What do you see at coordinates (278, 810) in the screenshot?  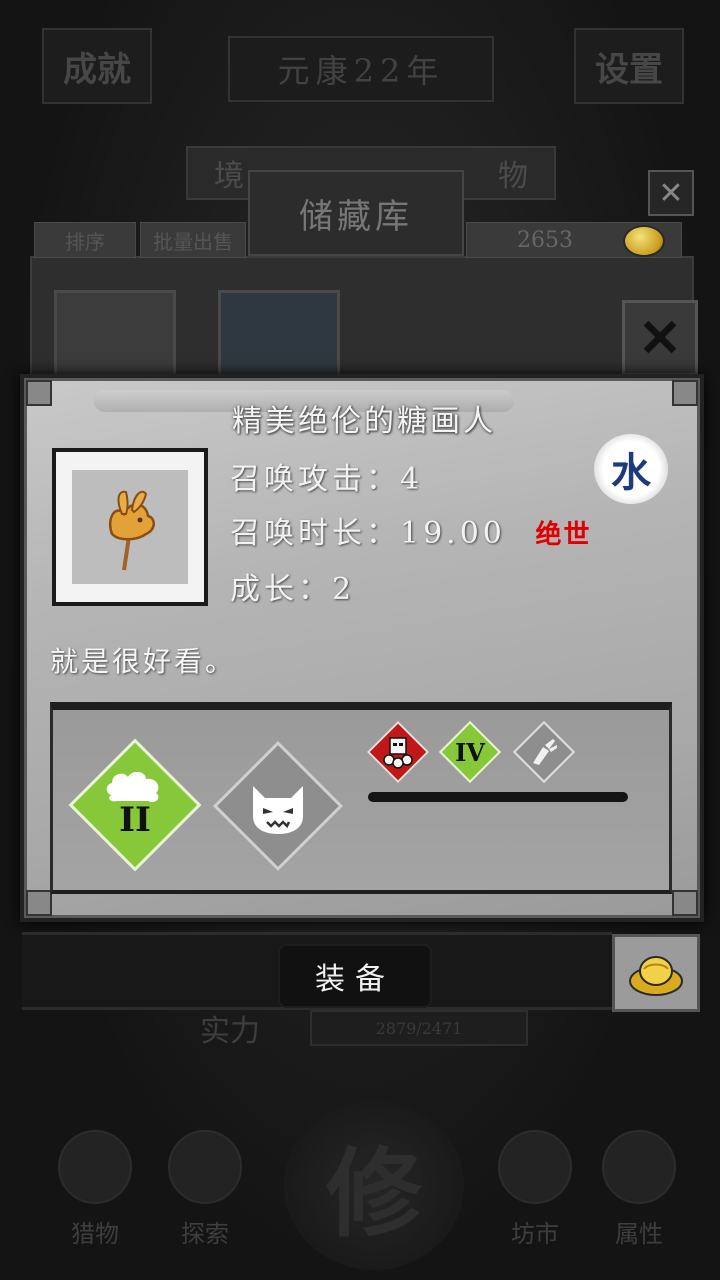 I see `demon-cat-icon` at bounding box center [278, 810].